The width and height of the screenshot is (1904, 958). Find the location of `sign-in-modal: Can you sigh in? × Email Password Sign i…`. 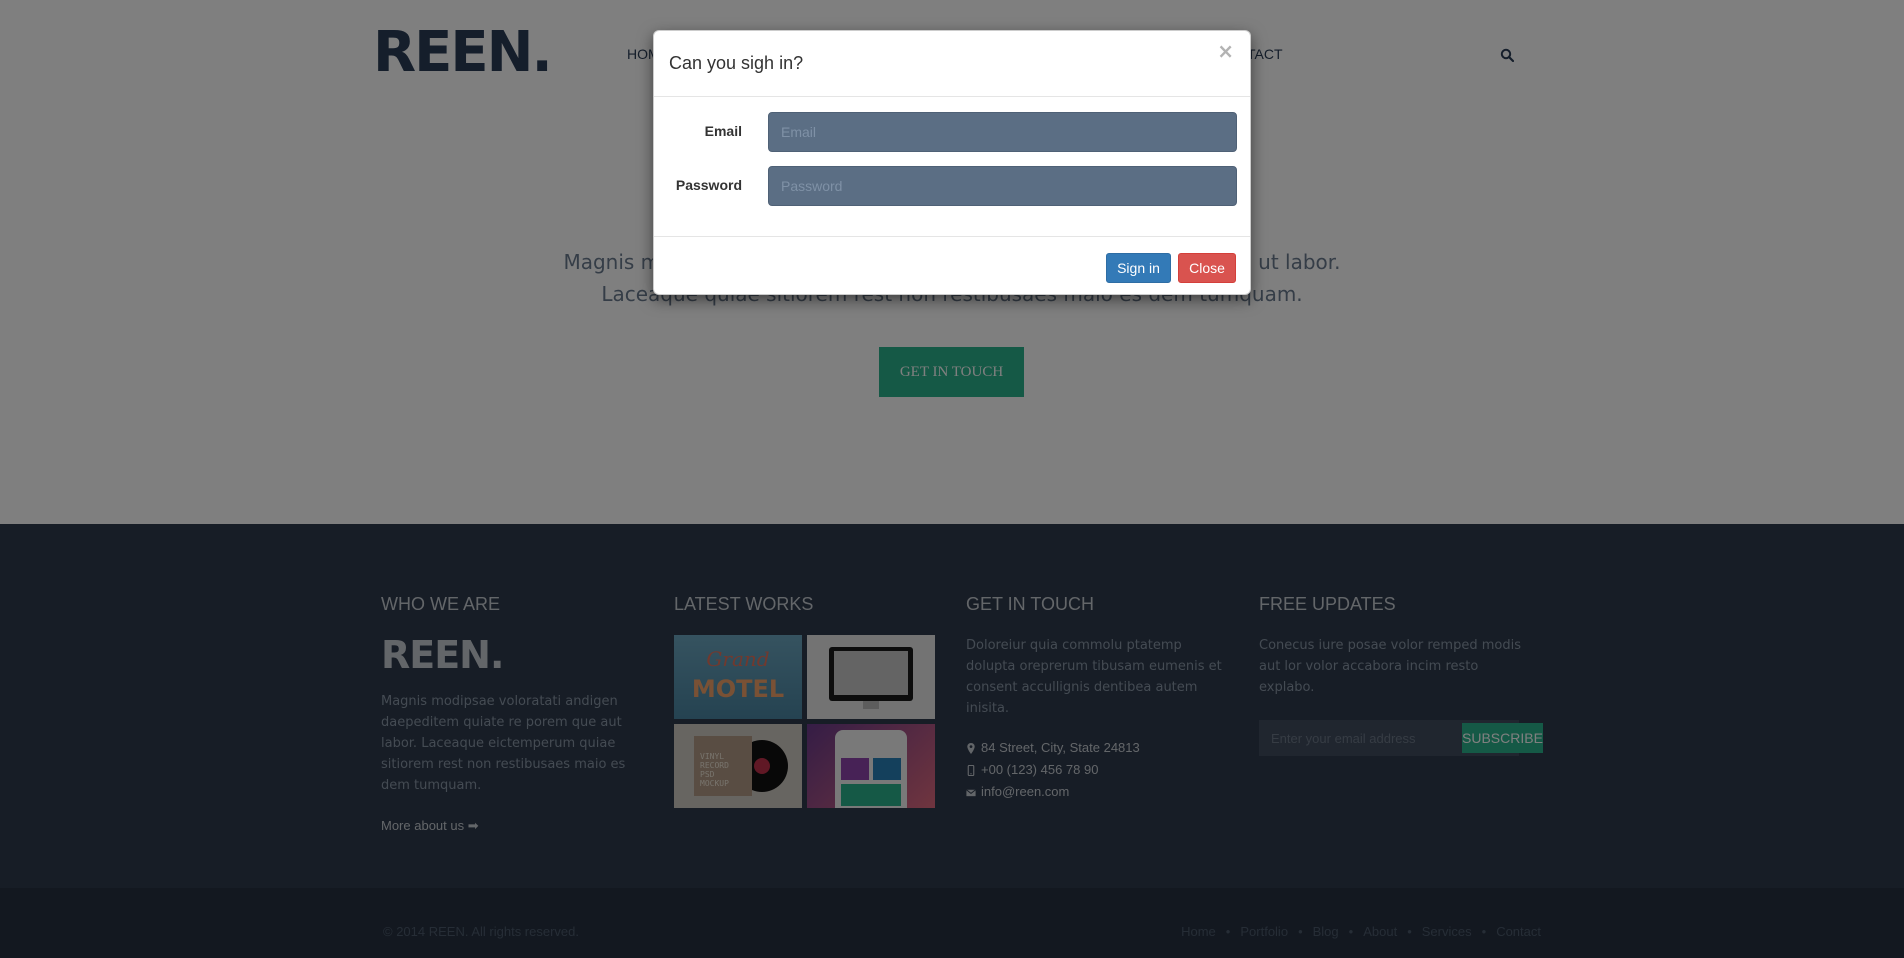

sign-in-modal: Can you sigh in? × Email Password Sign i… is located at coordinates (952, 162).